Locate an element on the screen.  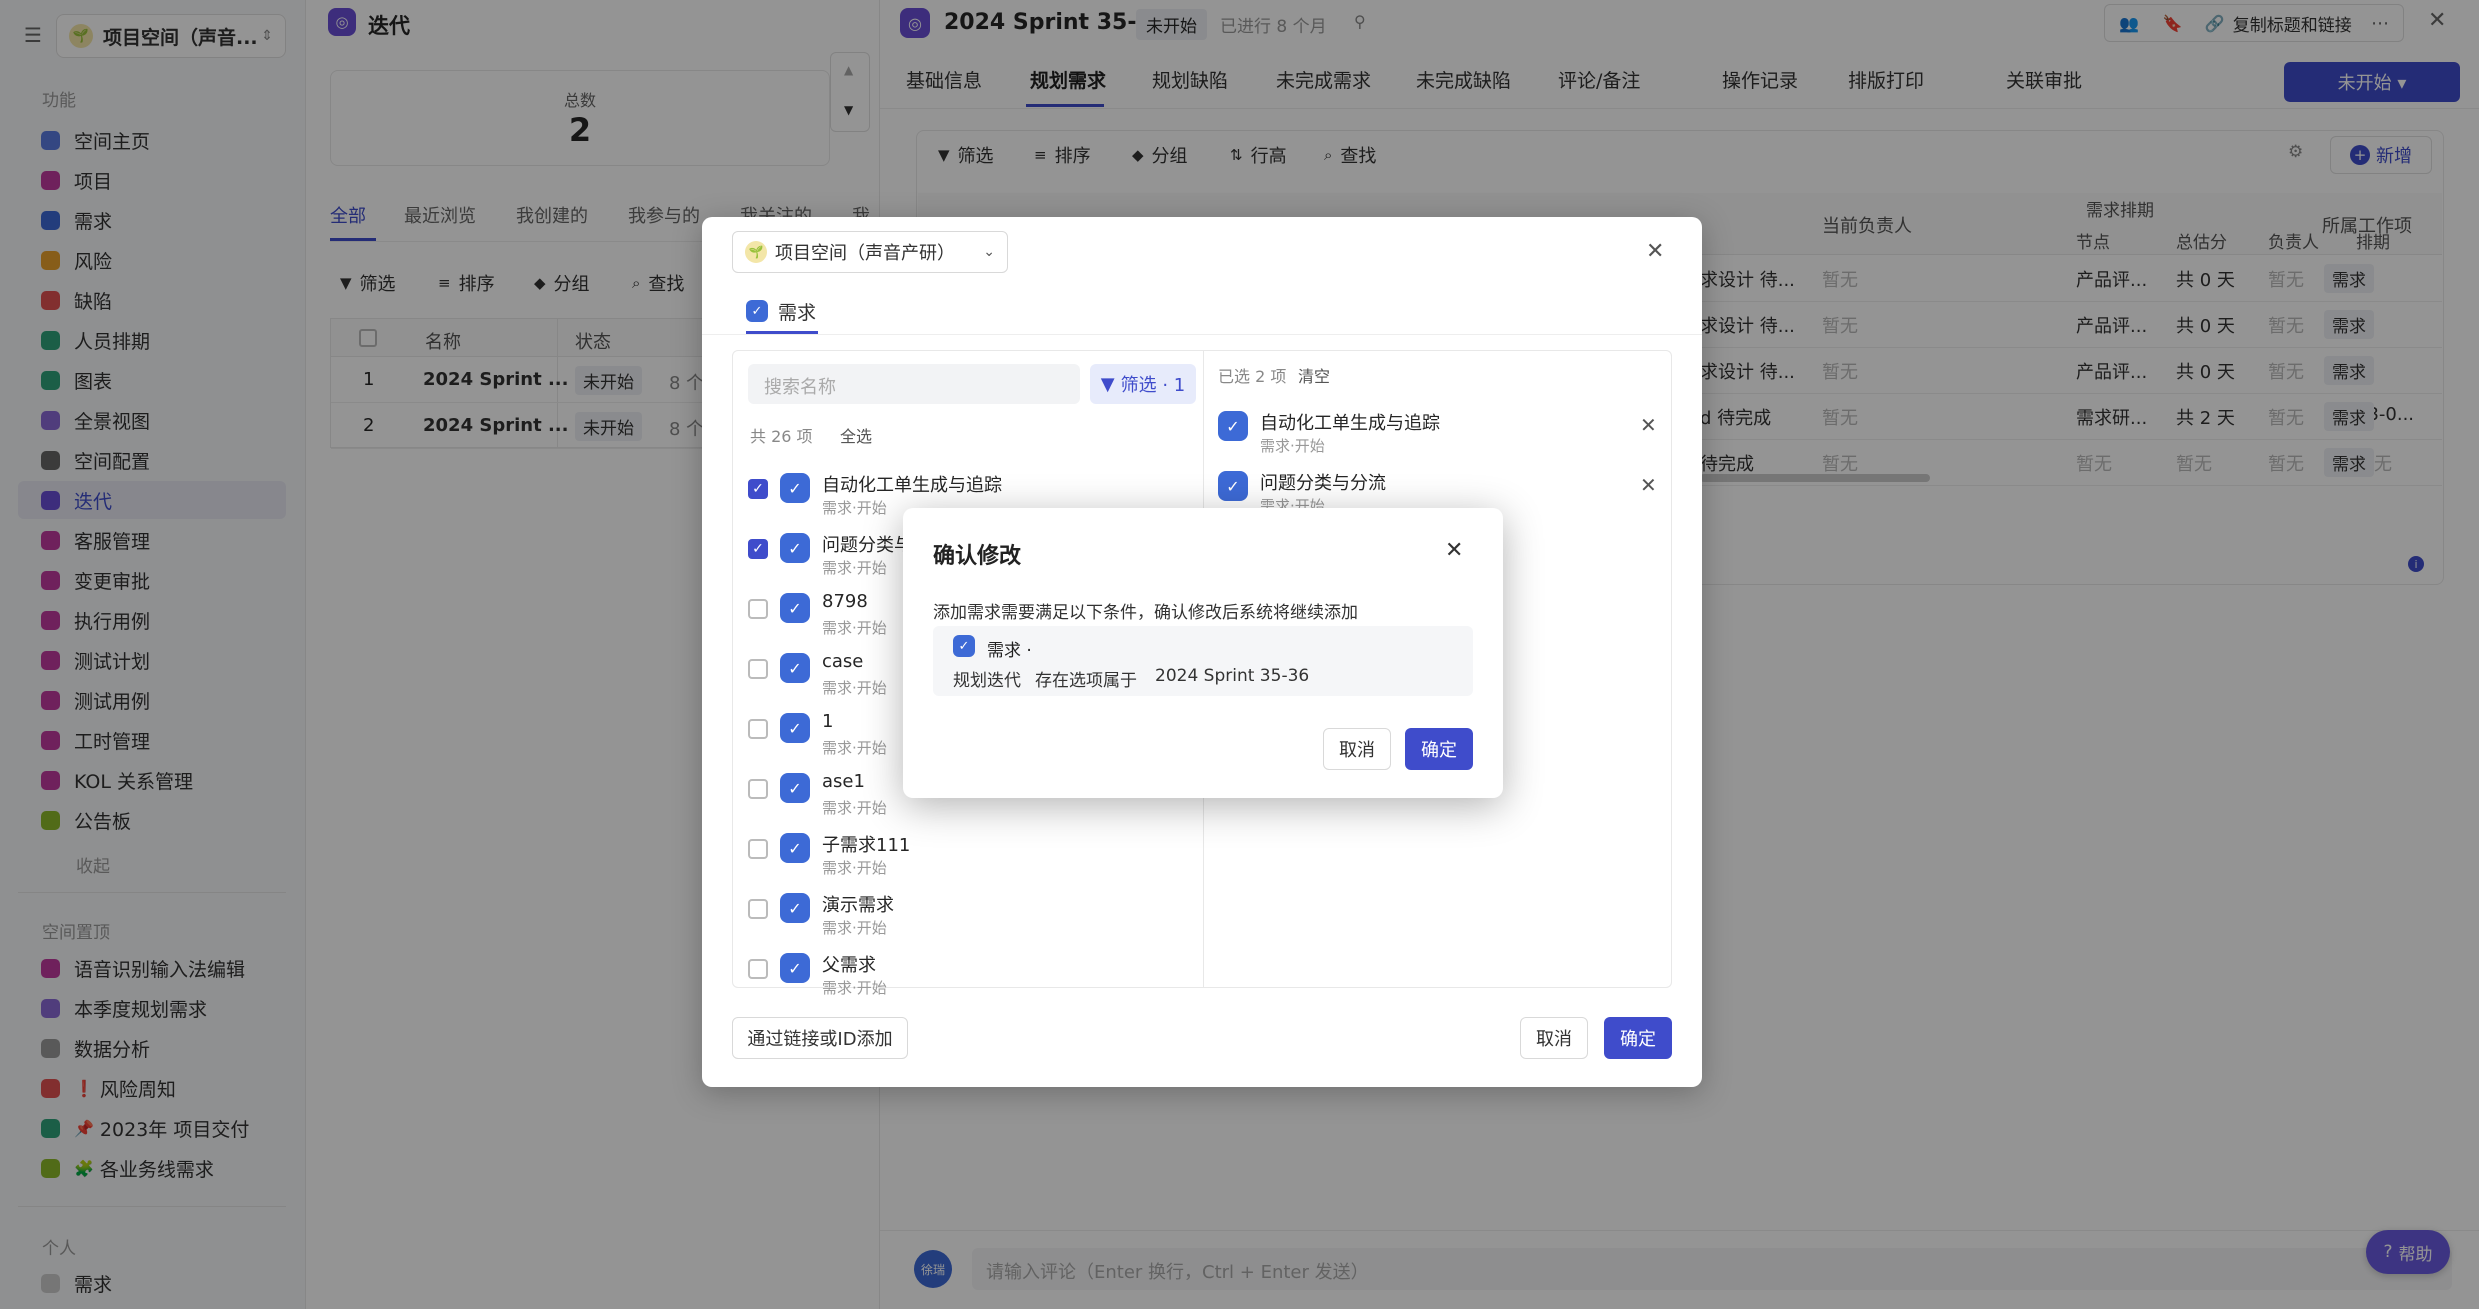
item-title: 演示需求 is located at coordinates (858, 905).